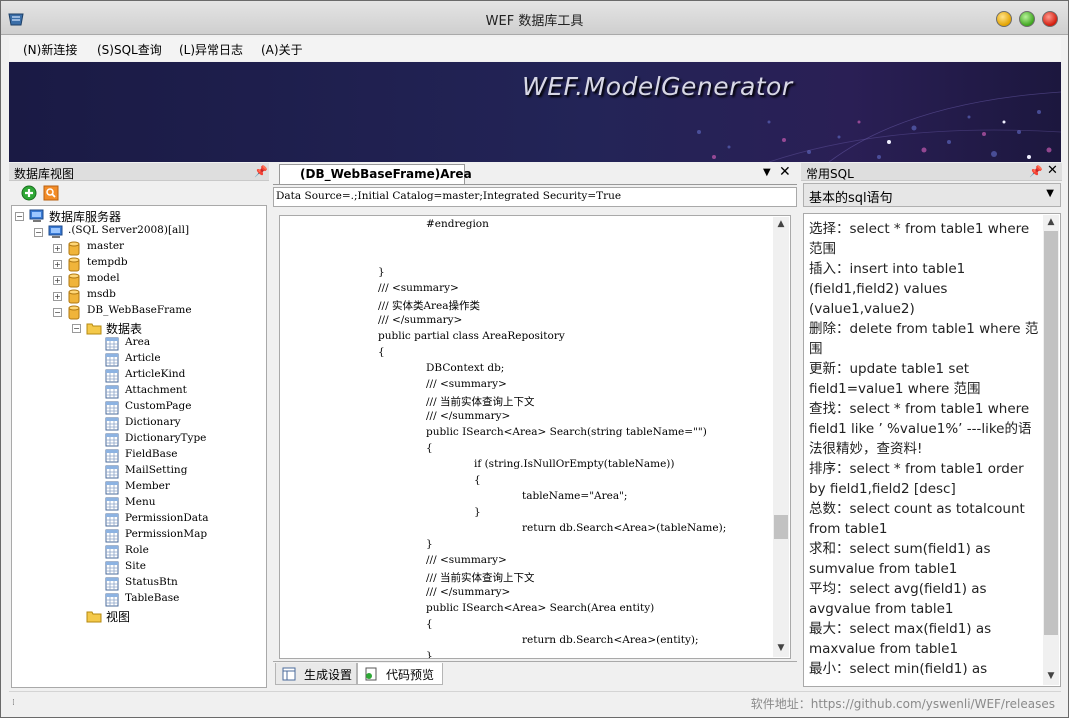  Describe the element at coordinates (316, 674) in the screenshot. I see `tab-generate-settings: 生成设置` at that location.